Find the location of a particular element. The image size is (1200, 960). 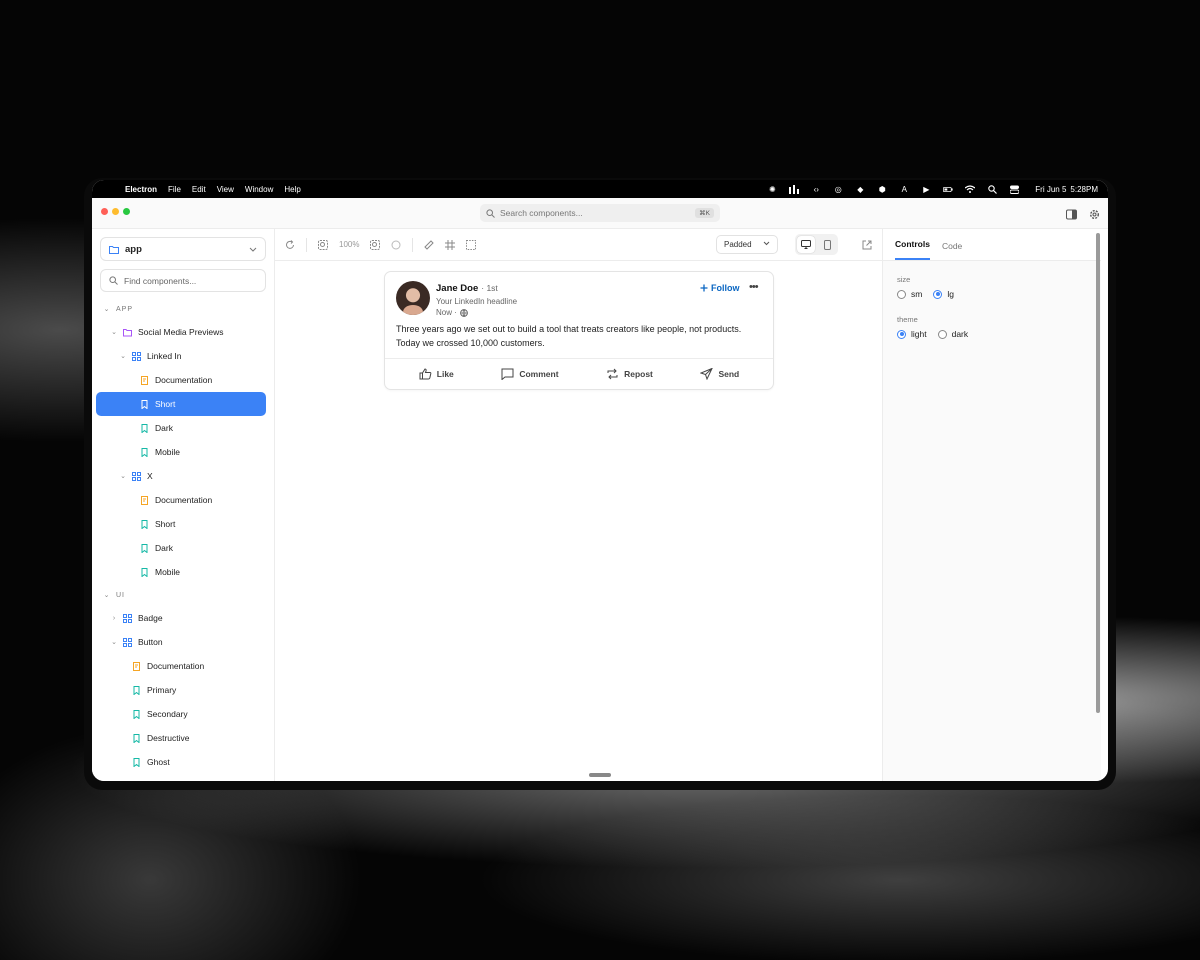

radio-light is located at coordinates (901, 334).